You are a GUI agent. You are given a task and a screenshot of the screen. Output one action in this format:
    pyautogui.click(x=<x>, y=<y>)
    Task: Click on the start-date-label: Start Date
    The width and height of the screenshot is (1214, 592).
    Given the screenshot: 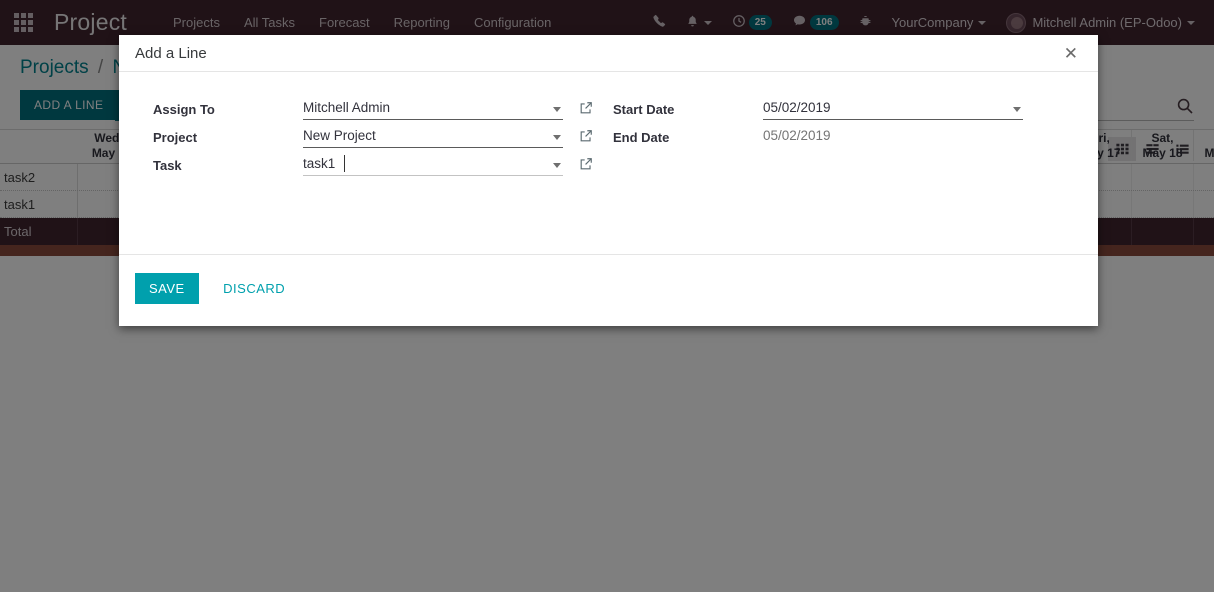 What is the action you would take?
    pyautogui.click(x=644, y=109)
    